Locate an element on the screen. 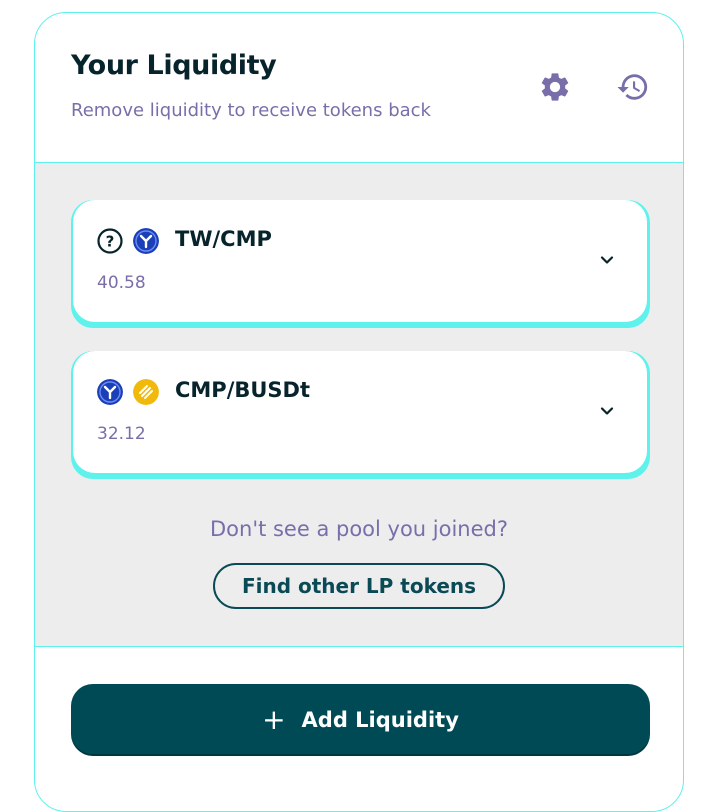  add-liquidity-label: Add Liquidity is located at coordinates (380, 720).